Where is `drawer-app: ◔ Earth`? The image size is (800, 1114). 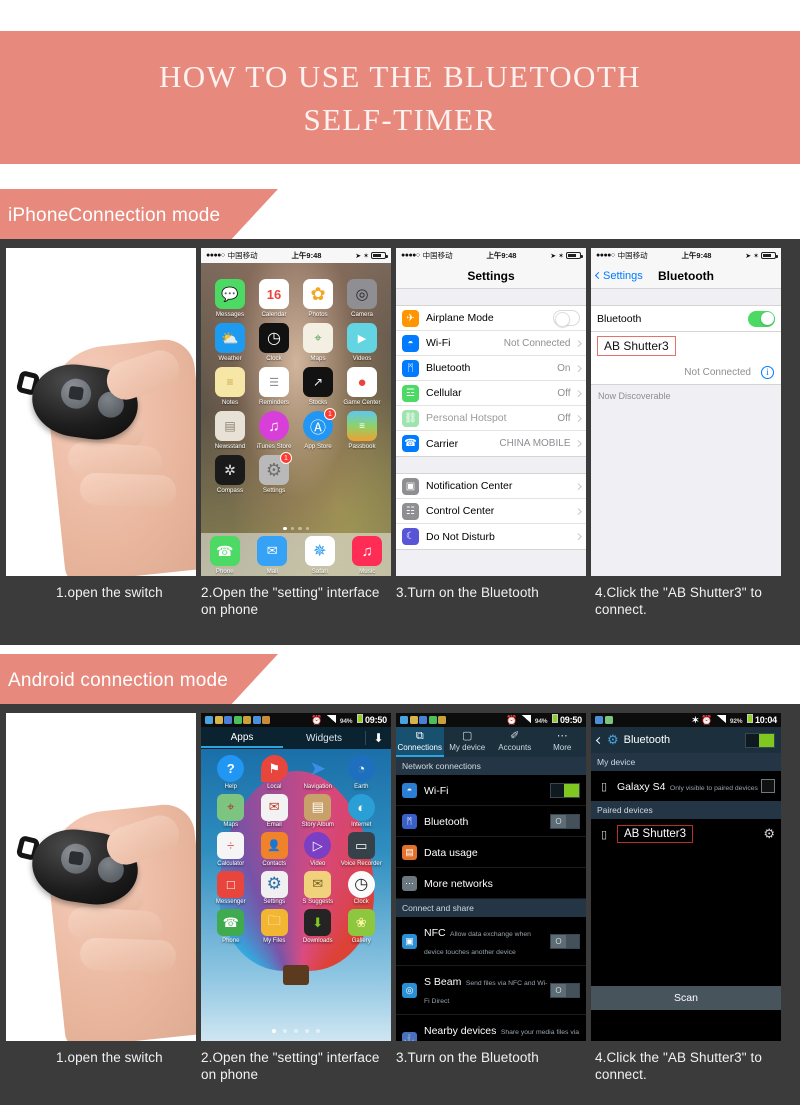 drawer-app: ◔ Earth is located at coordinates (362, 772).